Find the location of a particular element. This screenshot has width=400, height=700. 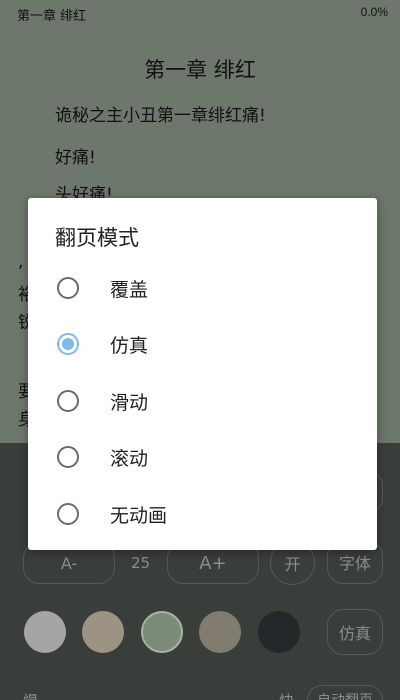

paragraph: 好痛! is located at coordinates (75, 158).